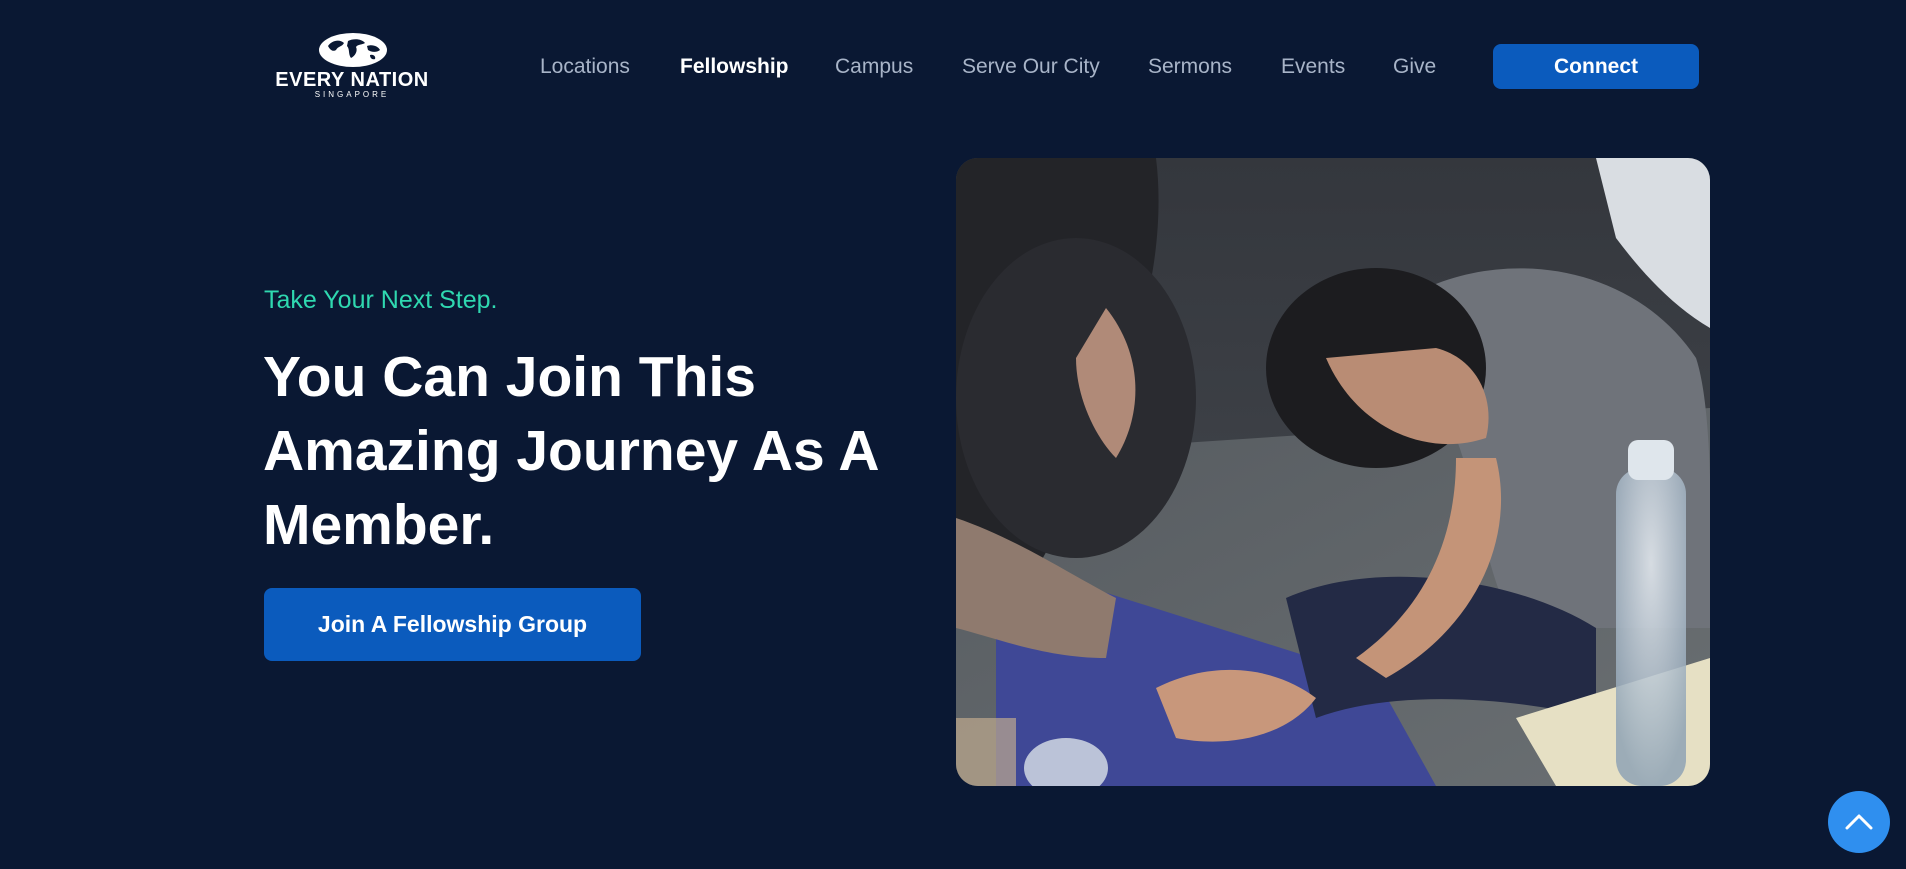 Image resolution: width=1906 pixels, height=869 pixels. I want to click on nav-item-events: Events, so click(1313, 67).